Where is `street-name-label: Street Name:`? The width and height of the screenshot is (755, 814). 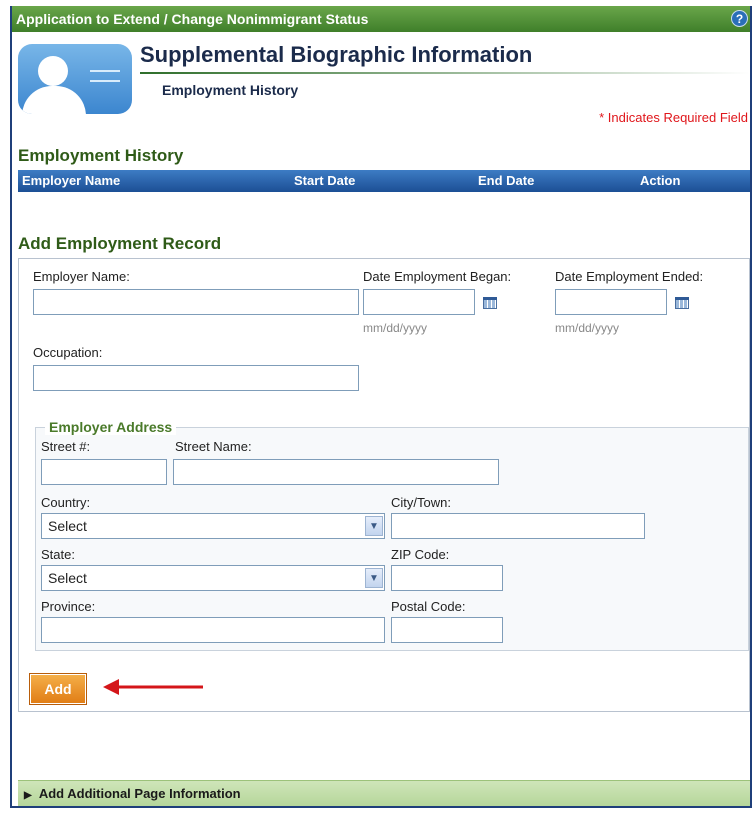 street-name-label: Street Name: is located at coordinates (213, 446).